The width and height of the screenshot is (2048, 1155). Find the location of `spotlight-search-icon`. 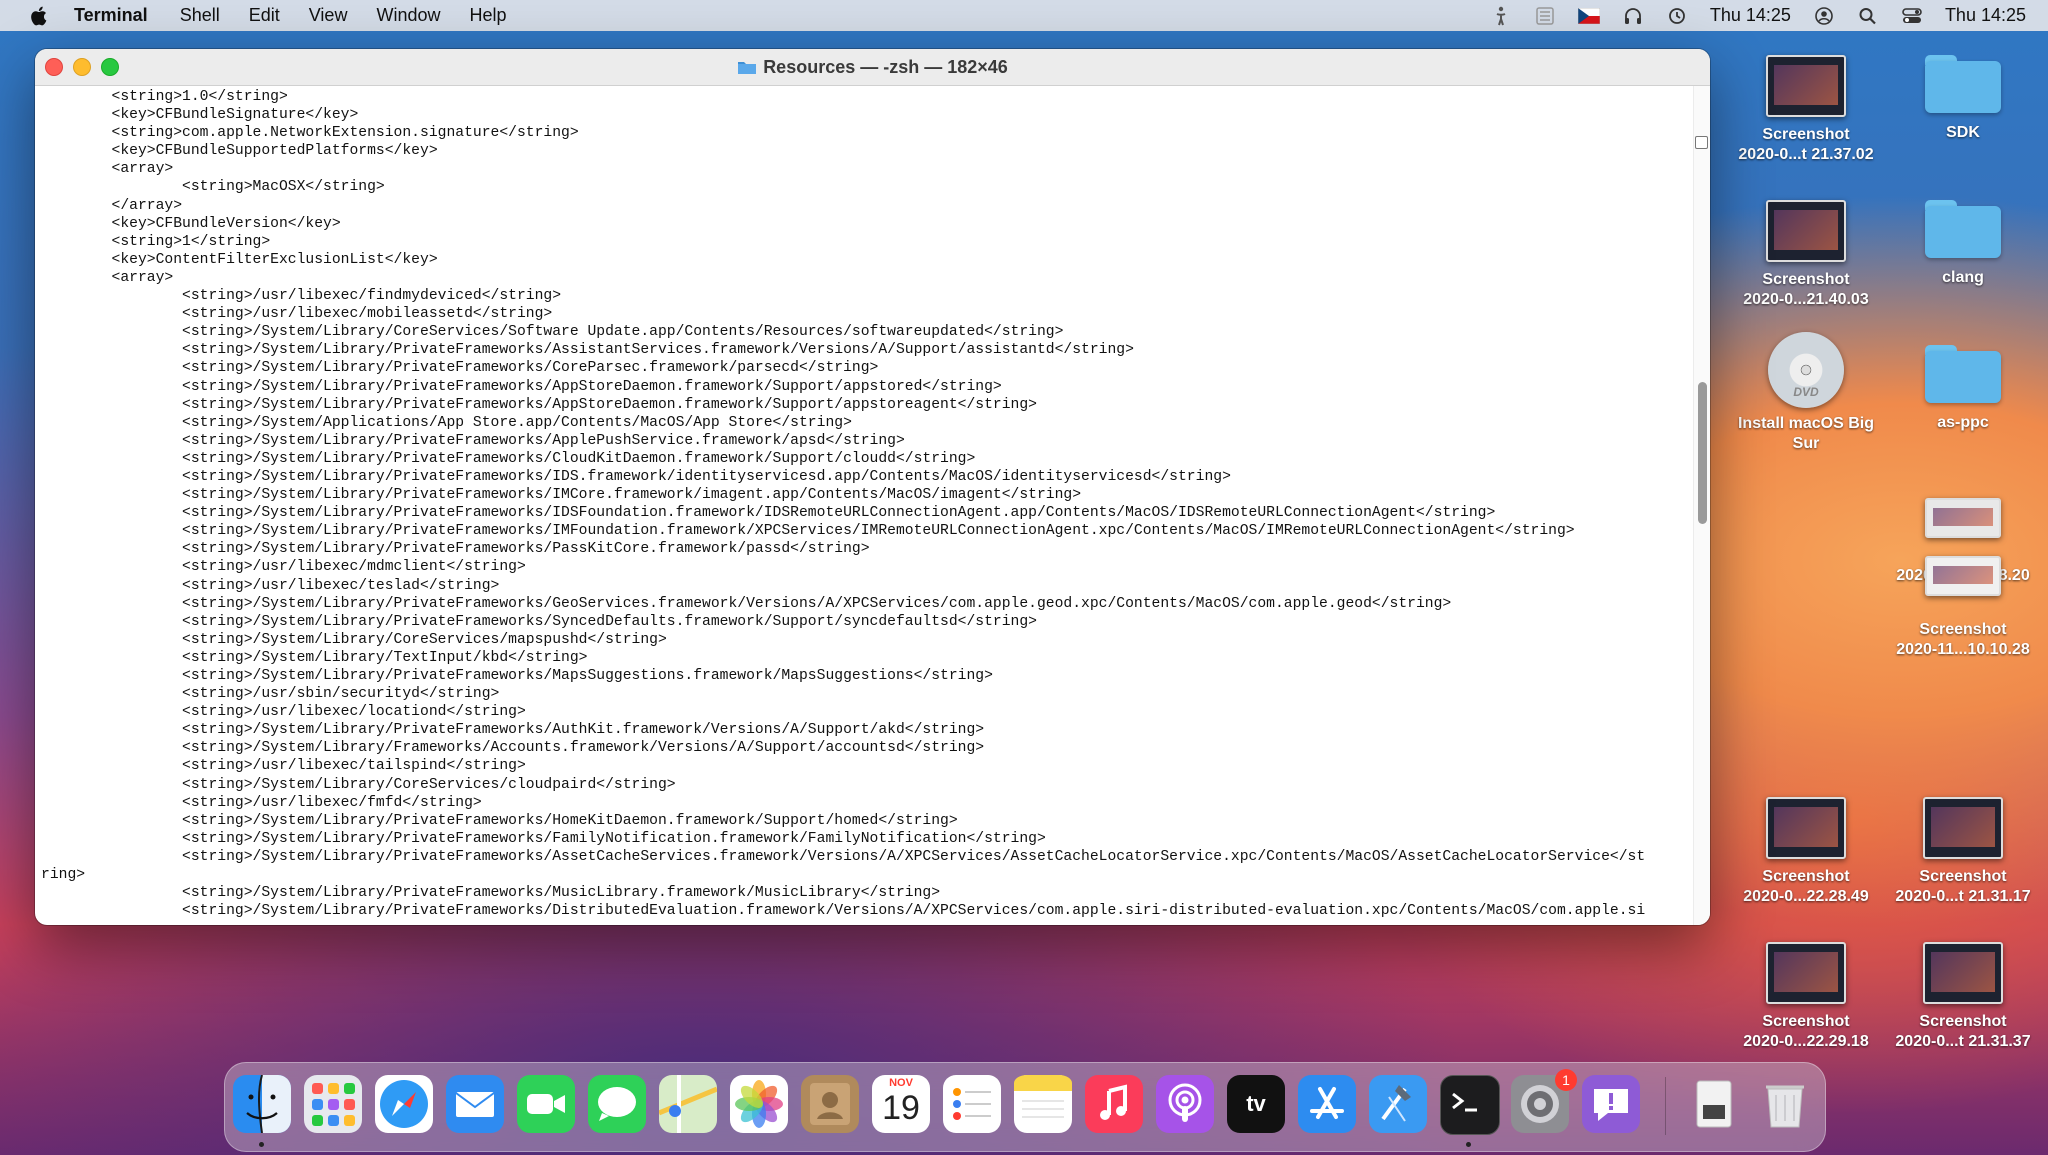

spotlight-search-icon is located at coordinates (1868, 16).